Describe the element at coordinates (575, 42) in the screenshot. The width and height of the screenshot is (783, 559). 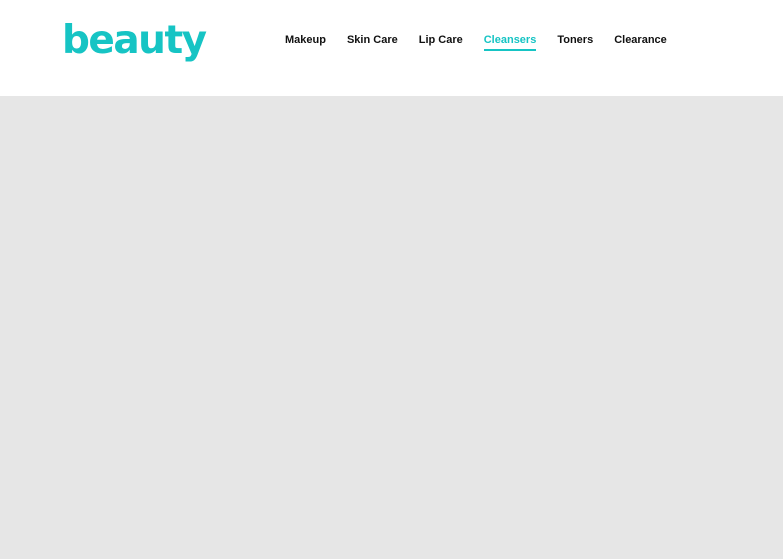
I see `nav-item-toners: Toners` at that location.